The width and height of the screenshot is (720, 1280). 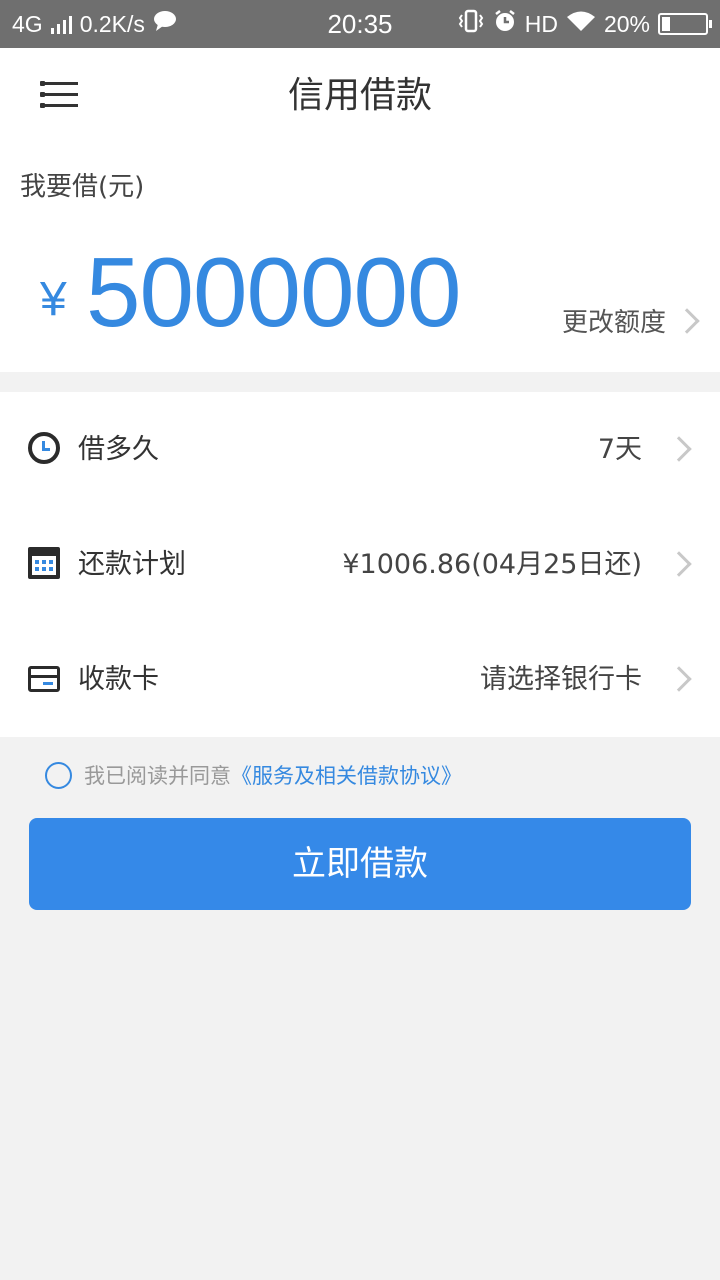 I want to click on battery-percent: 20%, so click(x=626, y=23).